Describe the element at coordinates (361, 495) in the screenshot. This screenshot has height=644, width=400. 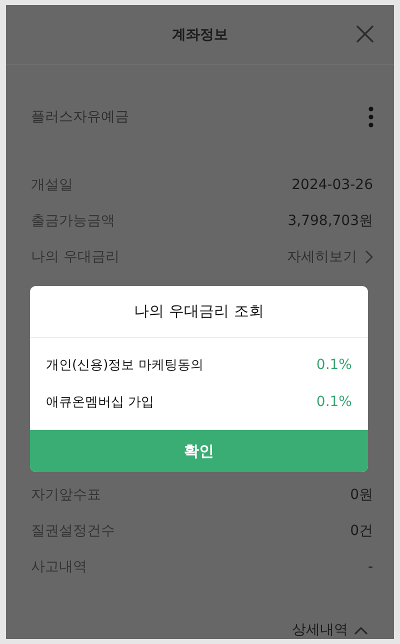
I see `detail-value: 0원` at that location.